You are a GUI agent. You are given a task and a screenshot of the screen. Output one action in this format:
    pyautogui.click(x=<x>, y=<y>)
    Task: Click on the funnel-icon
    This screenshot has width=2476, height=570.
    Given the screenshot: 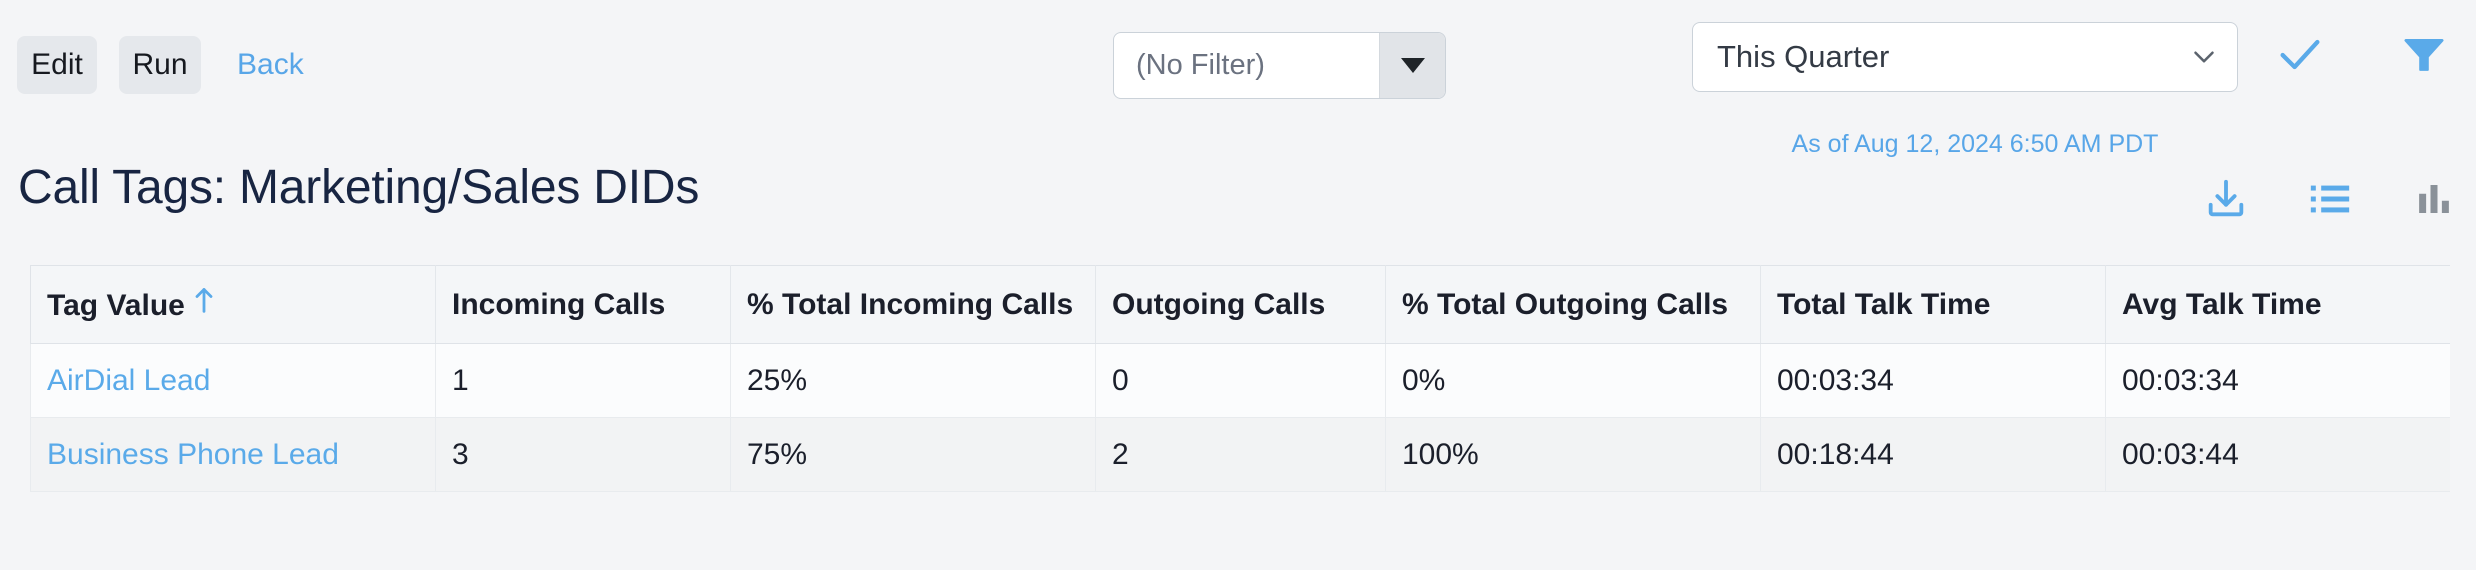 What is the action you would take?
    pyautogui.click(x=2424, y=55)
    